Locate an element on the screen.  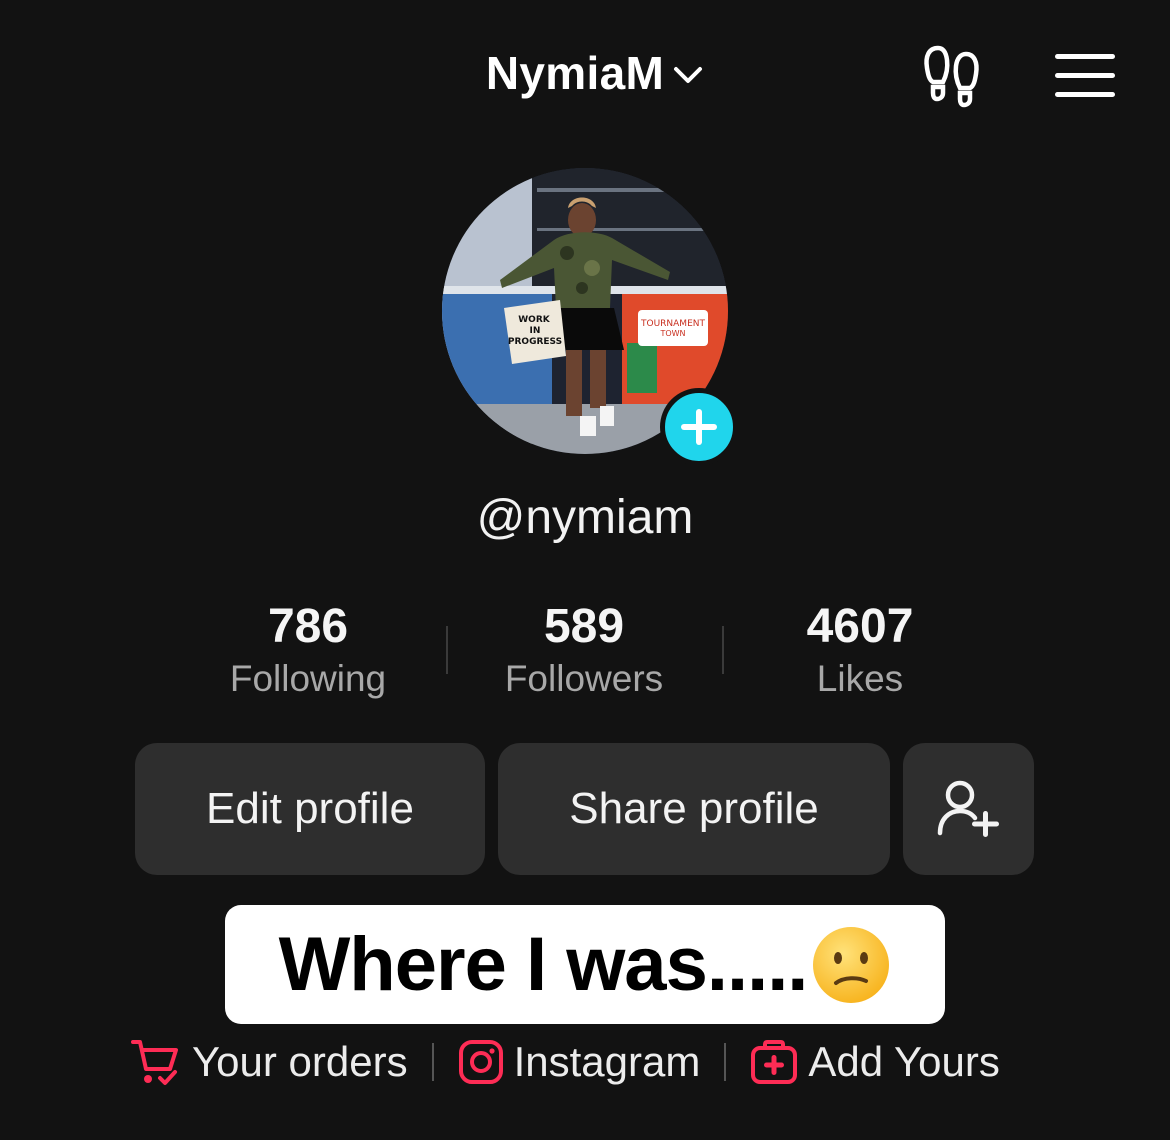
stat-label: Followers is located at coordinates (584, 678).